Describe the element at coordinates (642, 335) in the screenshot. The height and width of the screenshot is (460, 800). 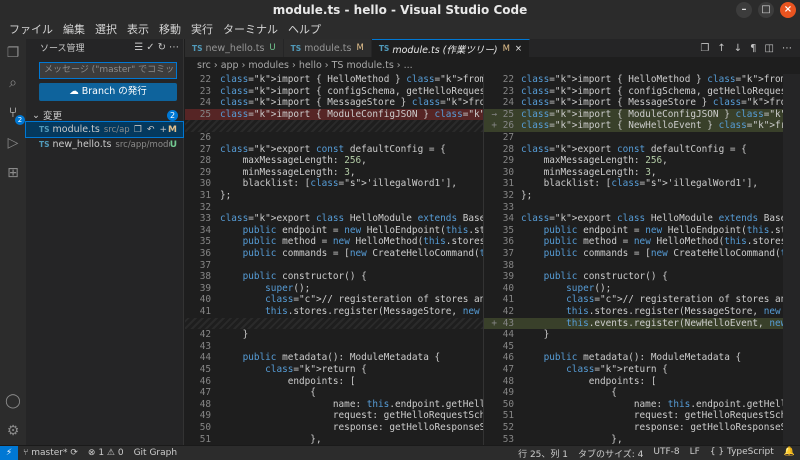
I see `modified-code-line: 44 }` at that location.